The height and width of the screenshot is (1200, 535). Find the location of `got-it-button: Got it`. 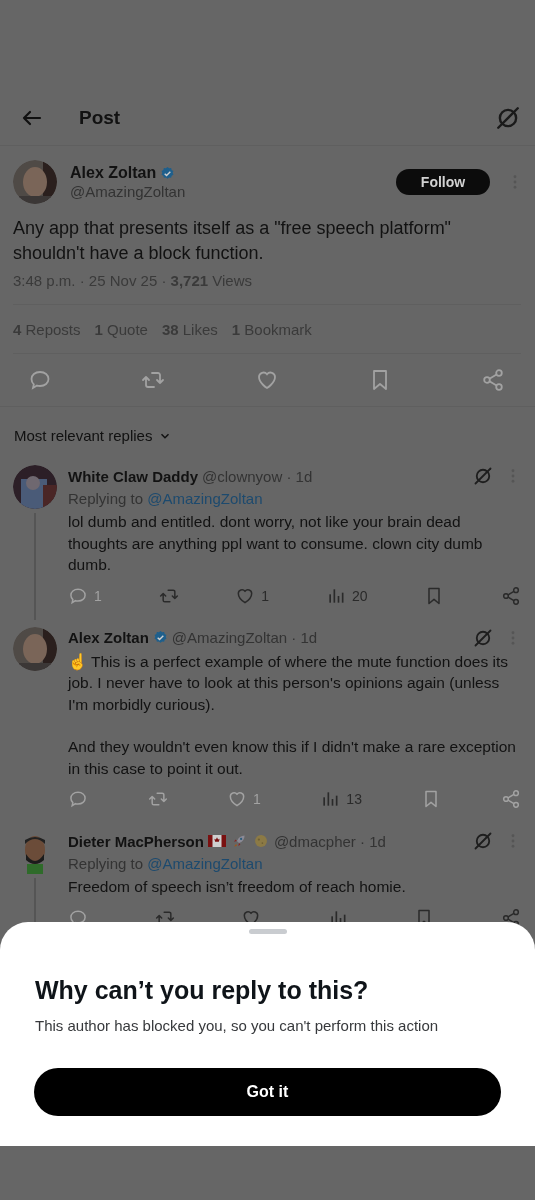

got-it-button: Got it is located at coordinates (267, 1092).